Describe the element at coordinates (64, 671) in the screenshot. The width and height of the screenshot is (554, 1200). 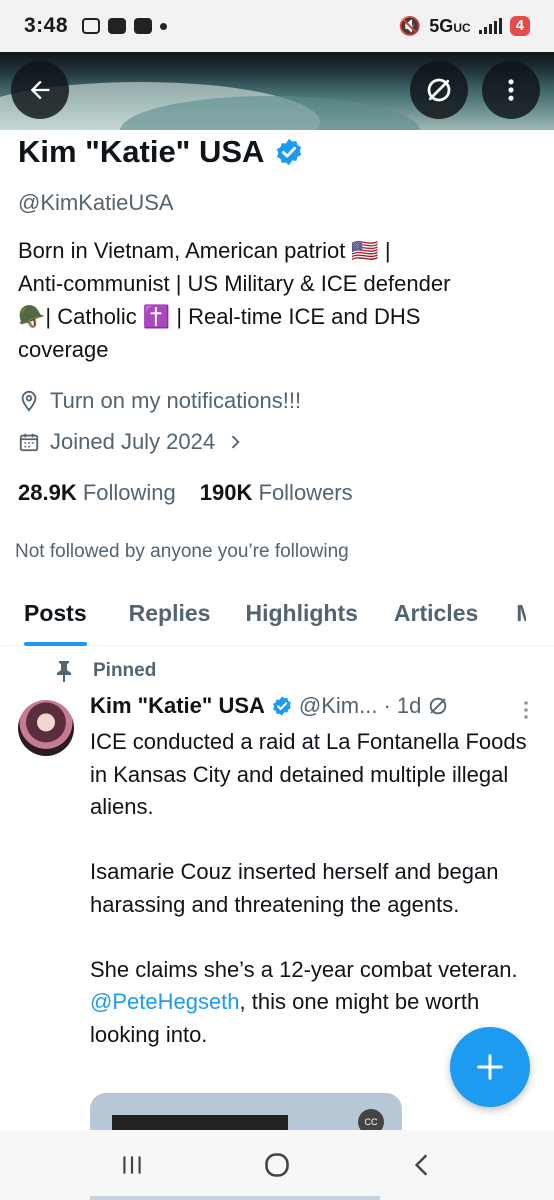
I see `pin-icon` at that location.